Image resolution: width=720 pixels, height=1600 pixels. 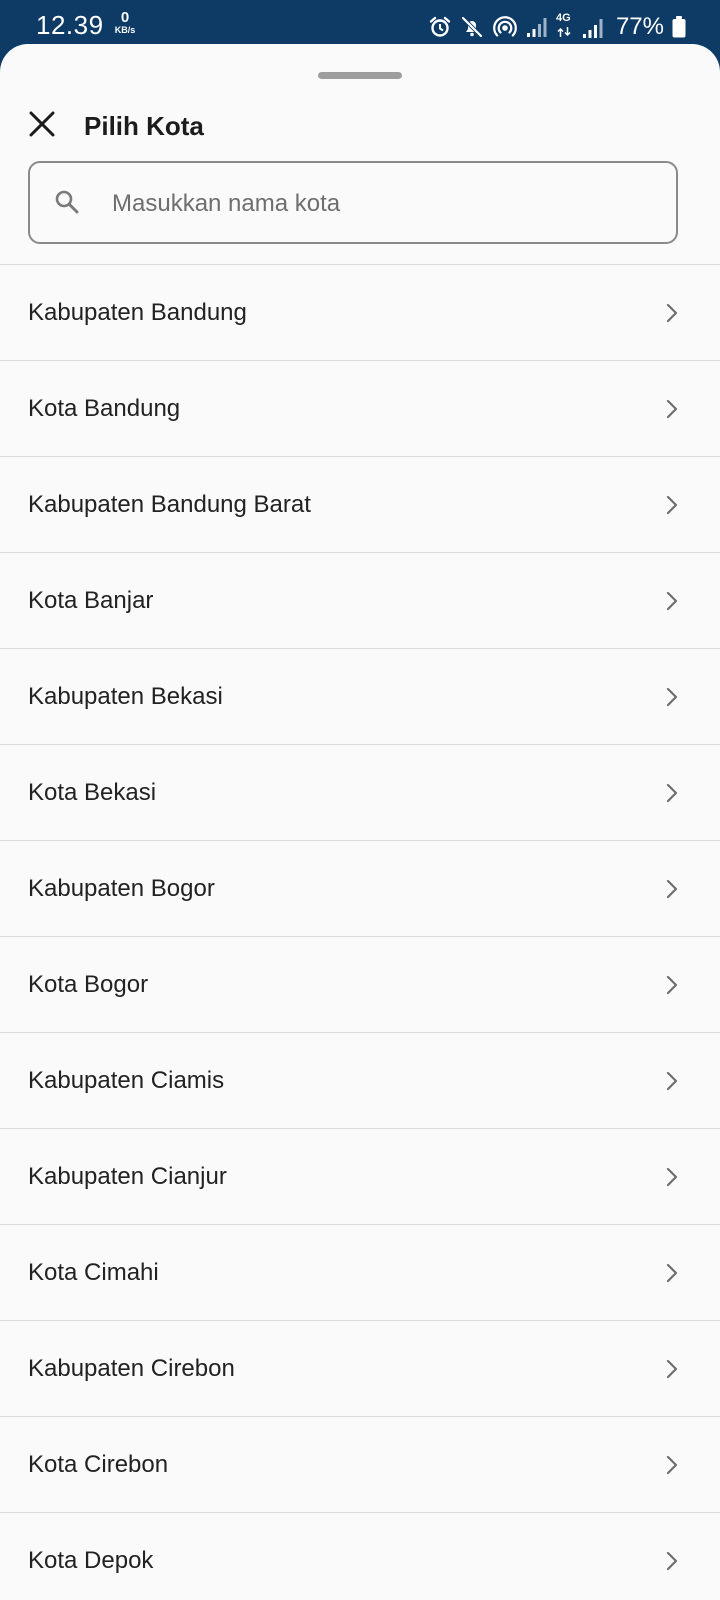 What do you see at coordinates (360, 124) in the screenshot?
I see `sheet-header: Pilih Kota` at bounding box center [360, 124].